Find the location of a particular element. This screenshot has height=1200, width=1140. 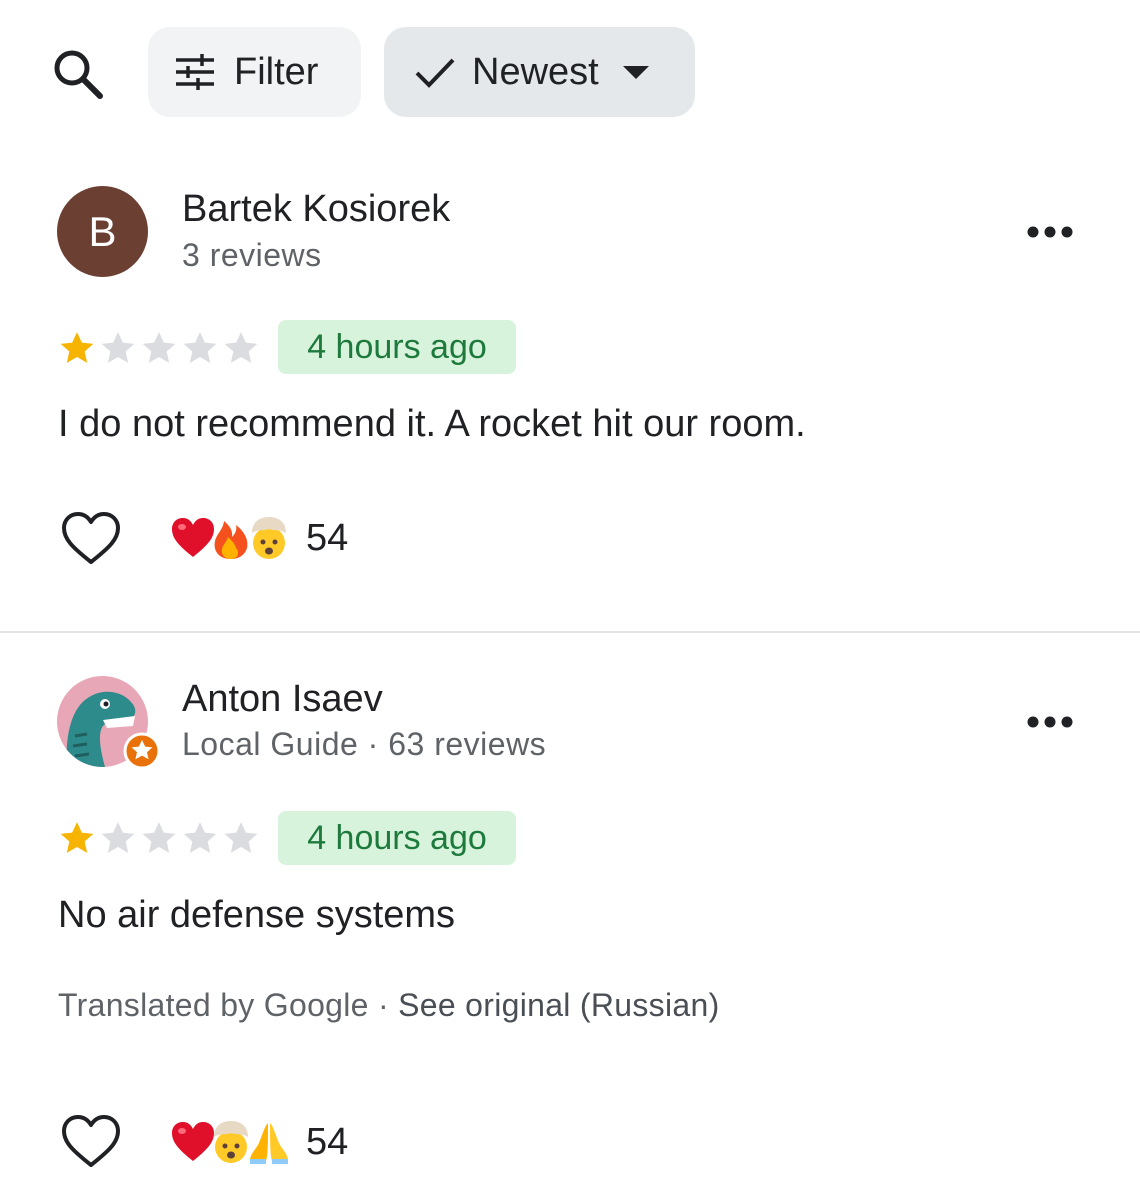

review-divider is located at coordinates (570, 632).